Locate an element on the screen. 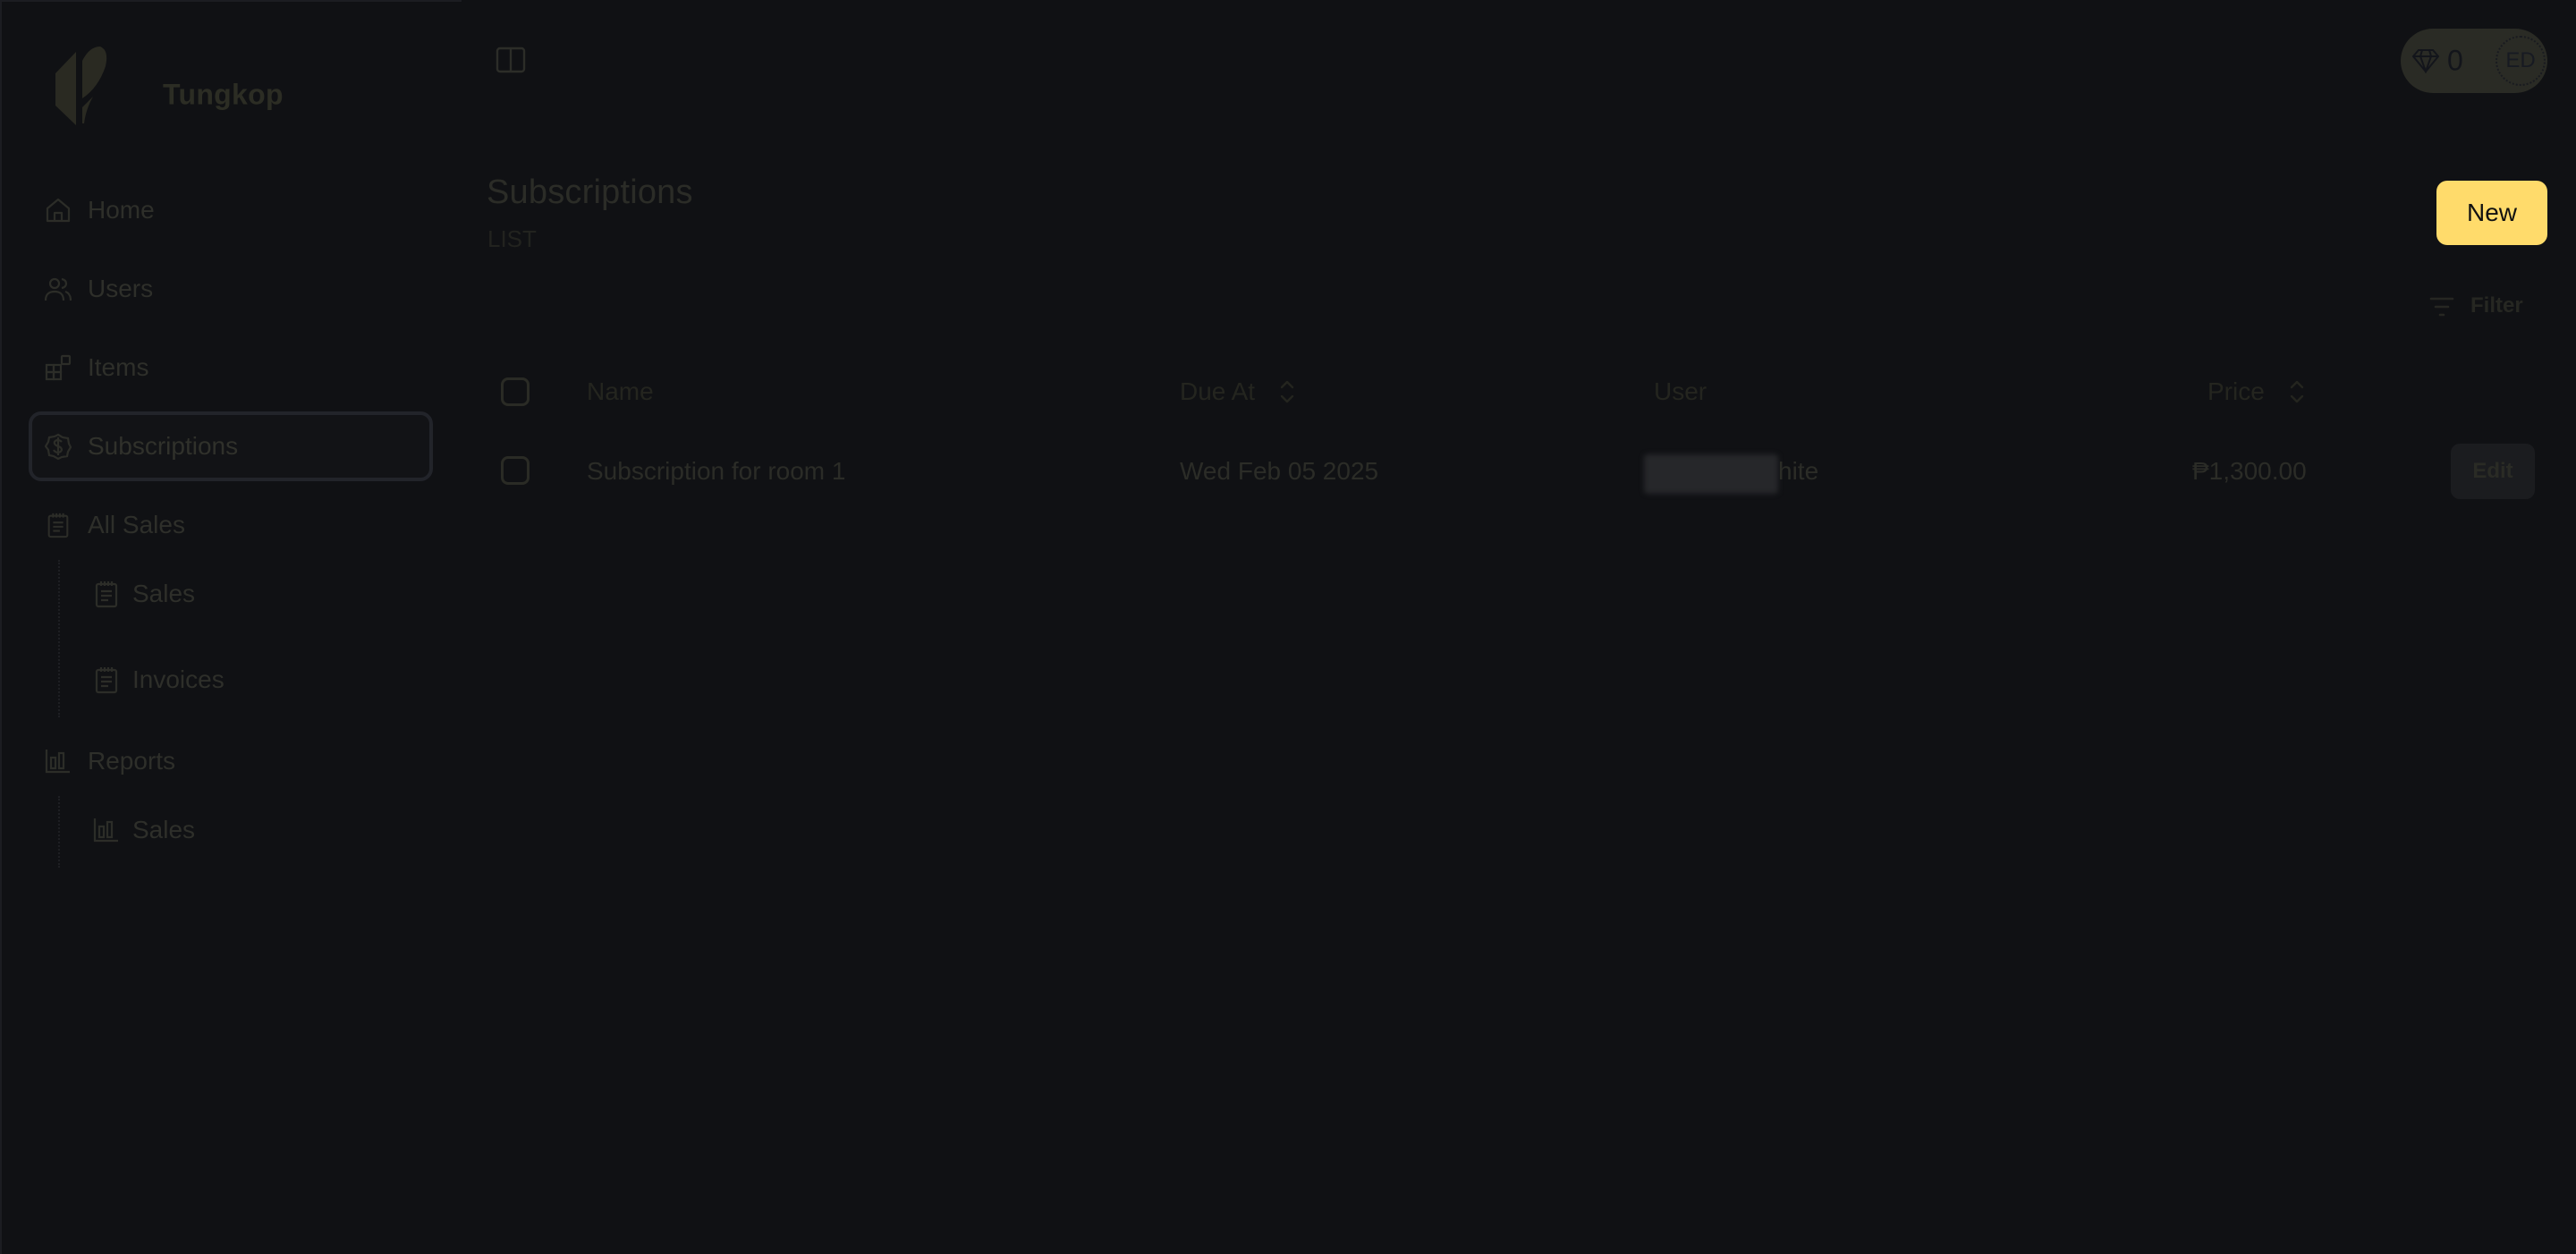 The width and height of the screenshot is (2576, 1254). sidebar-item-label: Users is located at coordinates (121, 288).